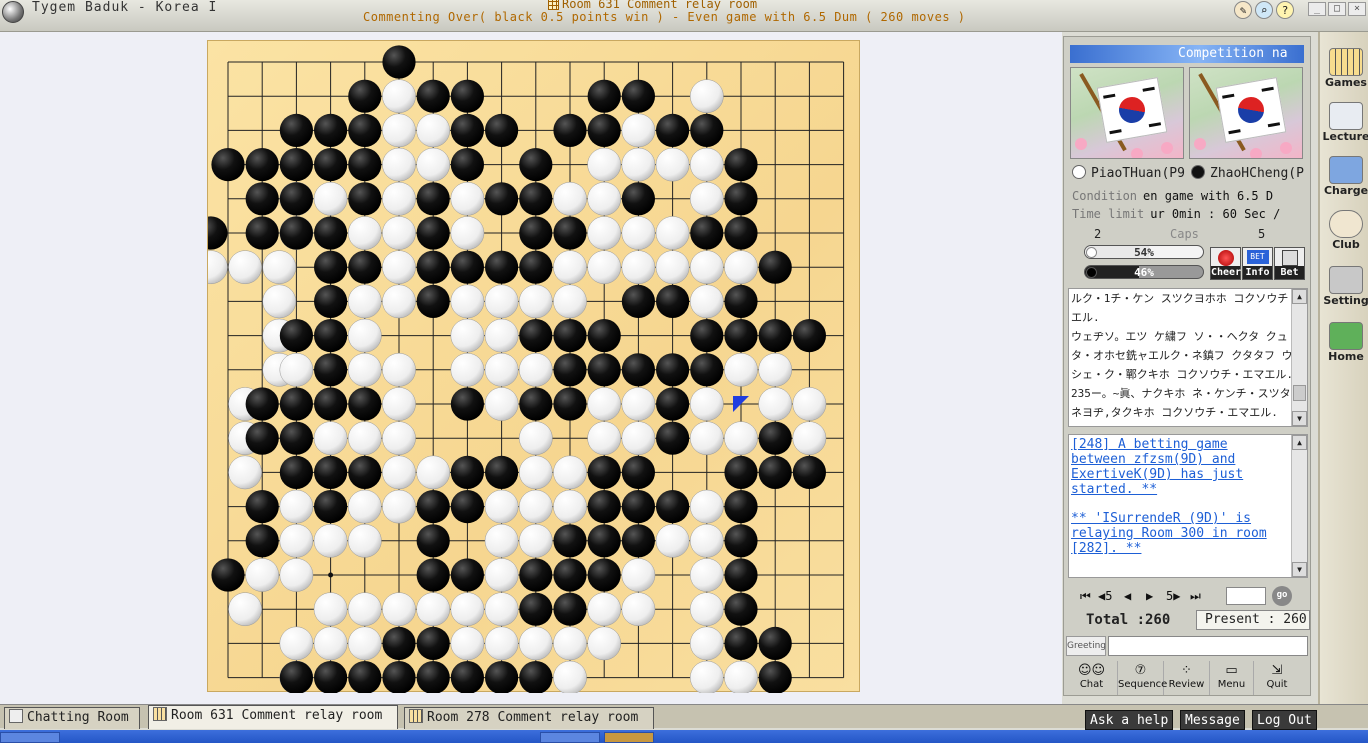 The image size is (1368, 743). Describe the element at coordinates (1317, 9) in the screenshot. I see `minimize-button: _` at that location.